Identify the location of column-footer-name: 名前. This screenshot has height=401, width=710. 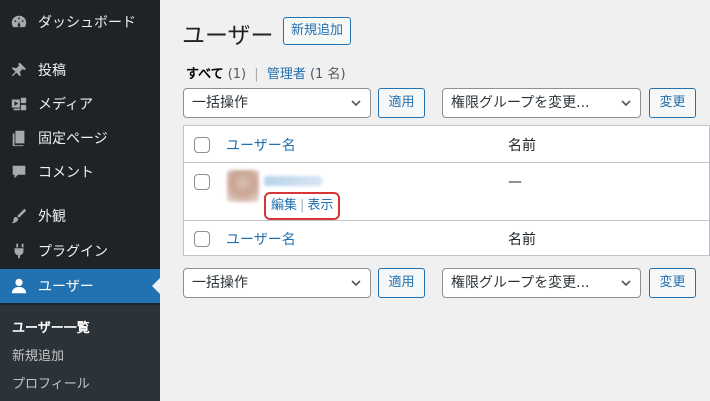
(522, 240).